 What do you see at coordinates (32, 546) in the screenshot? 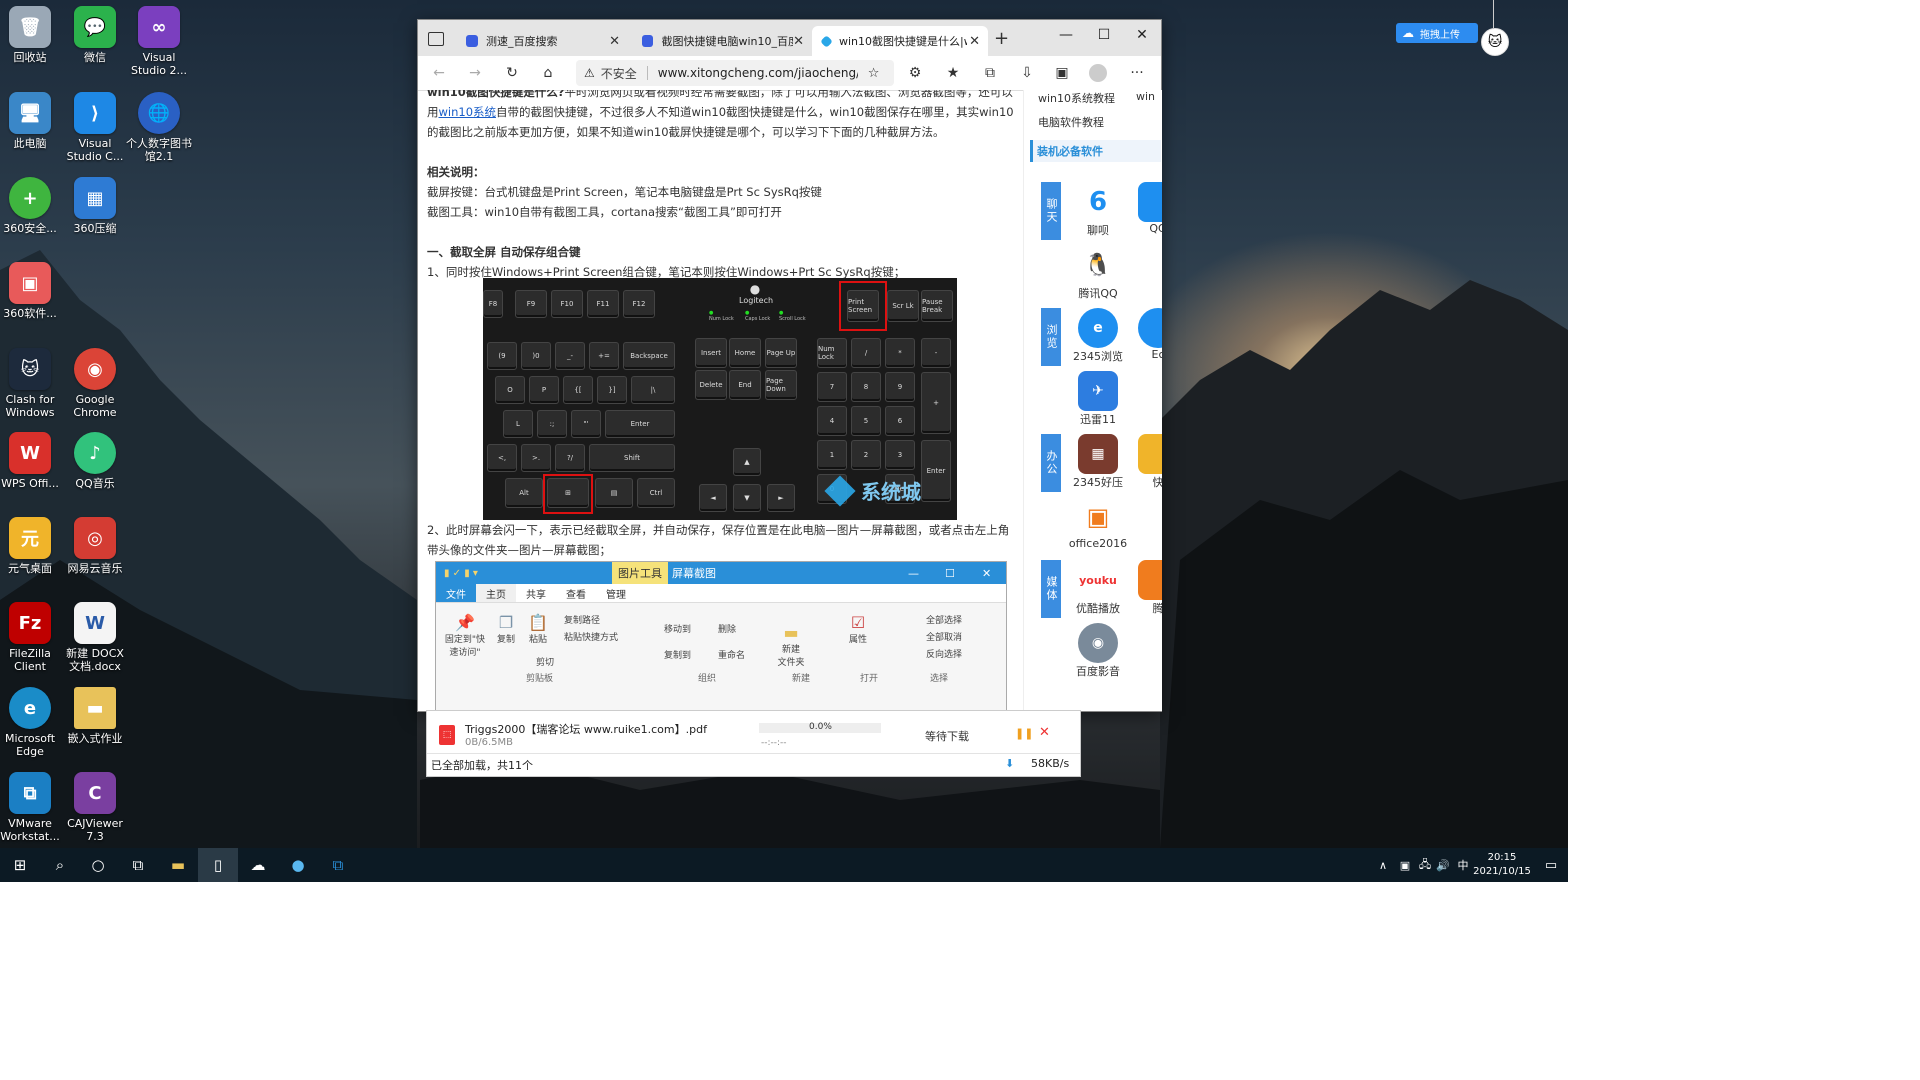
I see `desktop-icon-yuanqi: 元 元气桌面` at bounding box center [32, 546].